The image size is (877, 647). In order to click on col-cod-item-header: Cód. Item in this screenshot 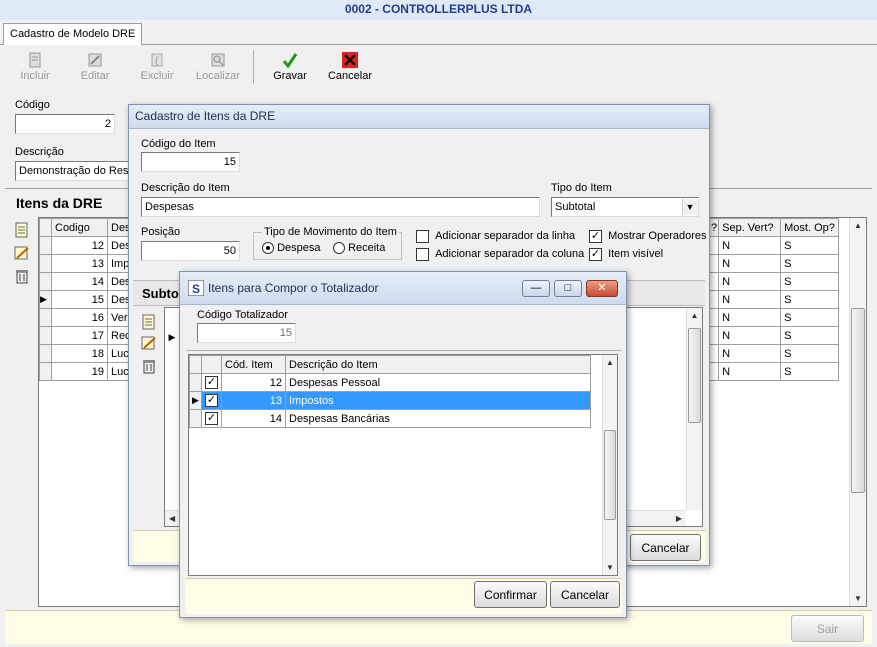, I will do `click(253, 364)`.